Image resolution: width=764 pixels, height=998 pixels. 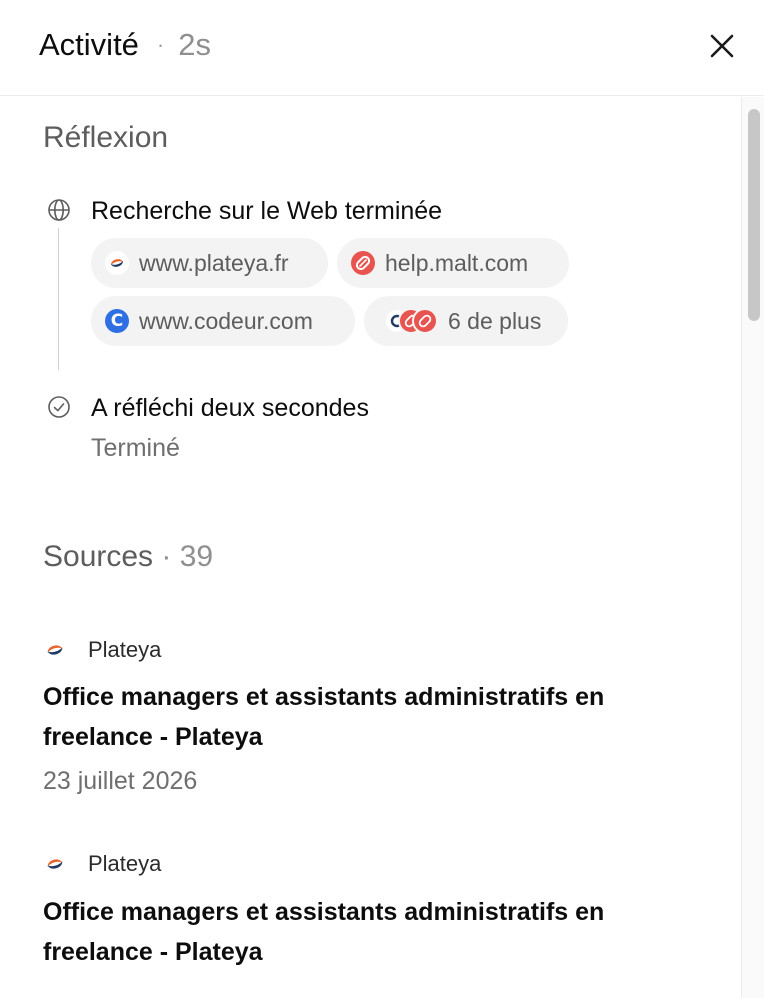 What do you see at coordinates (135, 448) in the screenshot?
I see `think-step-status: Terminé` at bounding box center [135, 448].